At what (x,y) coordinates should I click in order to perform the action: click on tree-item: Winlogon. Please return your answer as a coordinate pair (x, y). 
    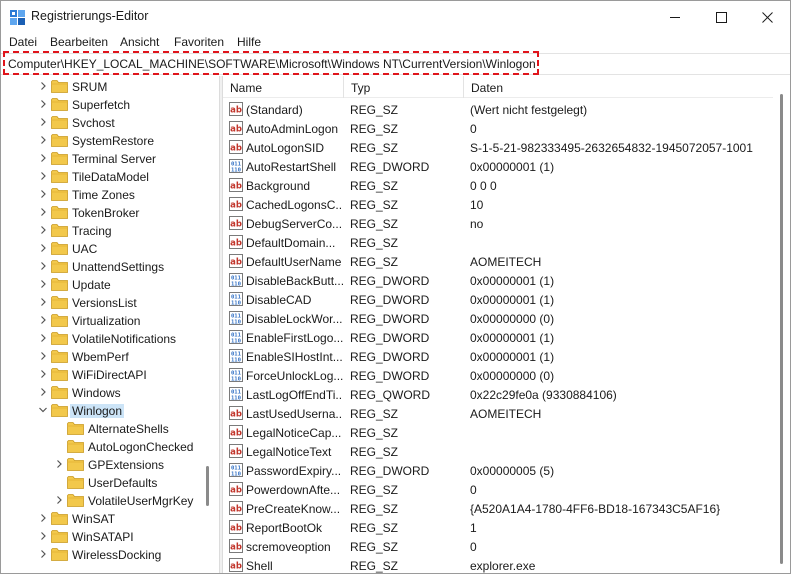
    Looking at the image, I should click on (101, 411).